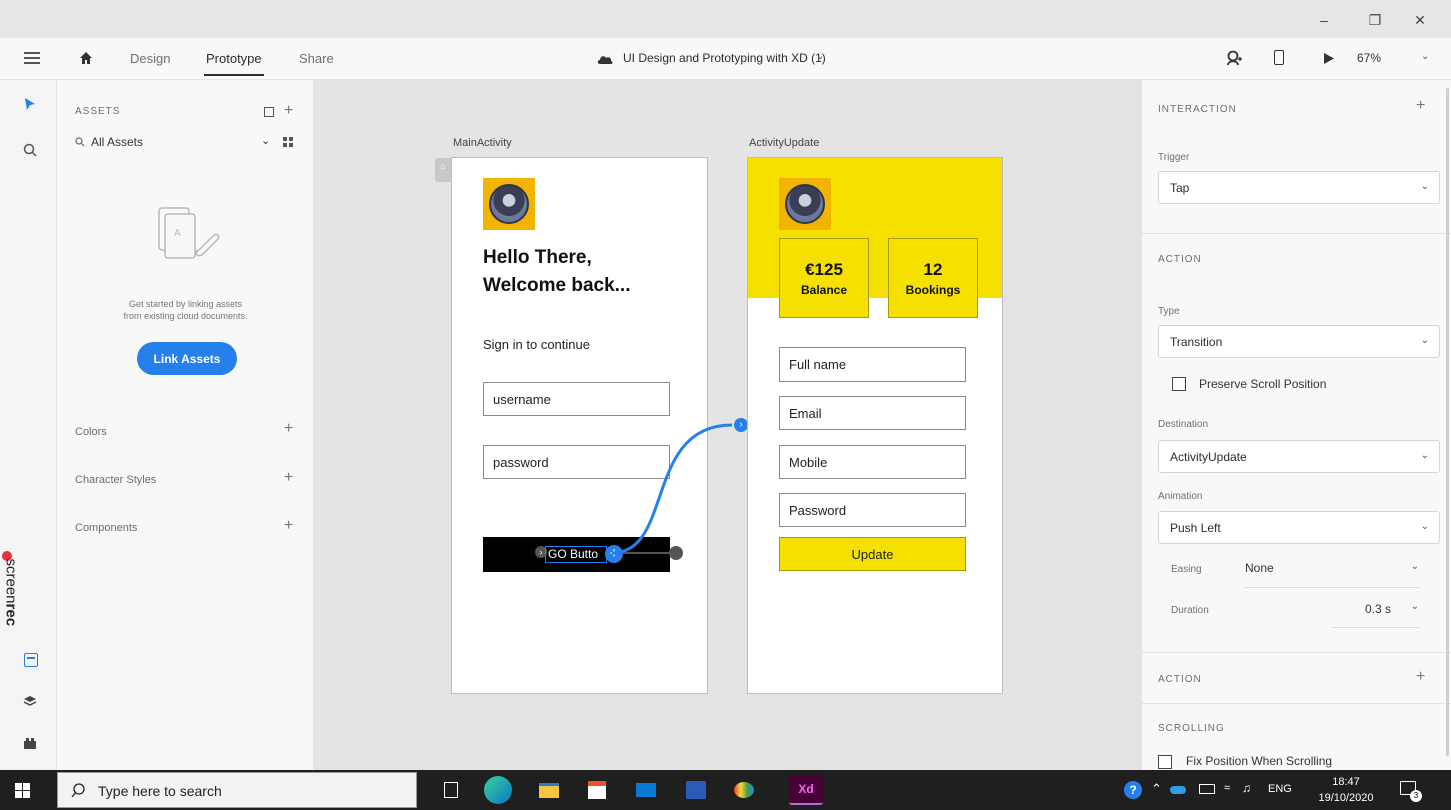 The image size is (1451, 810). I want to click on link-assets-button: Link Assets, so click(187, 358).